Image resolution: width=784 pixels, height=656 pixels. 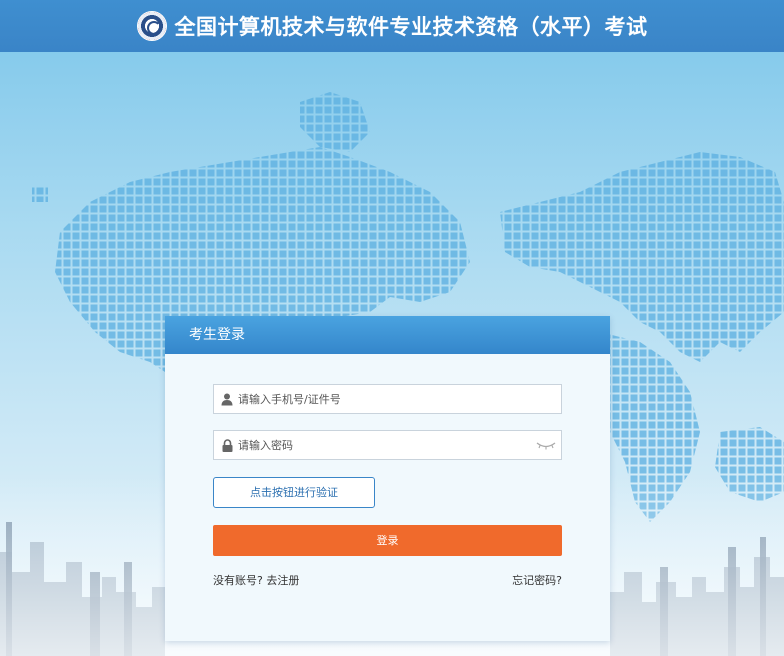 I want to click on no-account-text: 没有账号?, so click(x=238, y=580).